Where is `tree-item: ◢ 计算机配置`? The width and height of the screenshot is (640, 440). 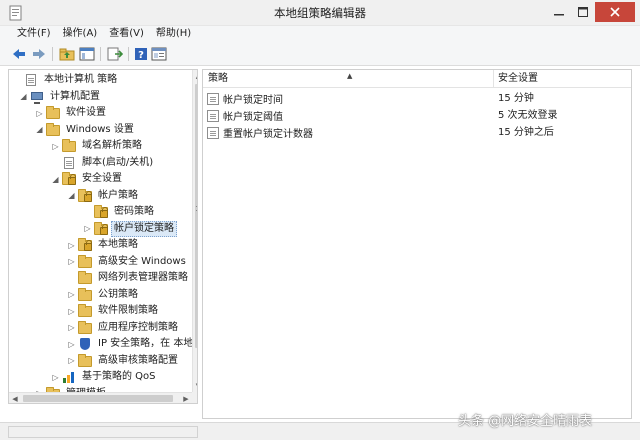
tree-item: ◢ 计算机配置 is located at coordinates (61, 97).